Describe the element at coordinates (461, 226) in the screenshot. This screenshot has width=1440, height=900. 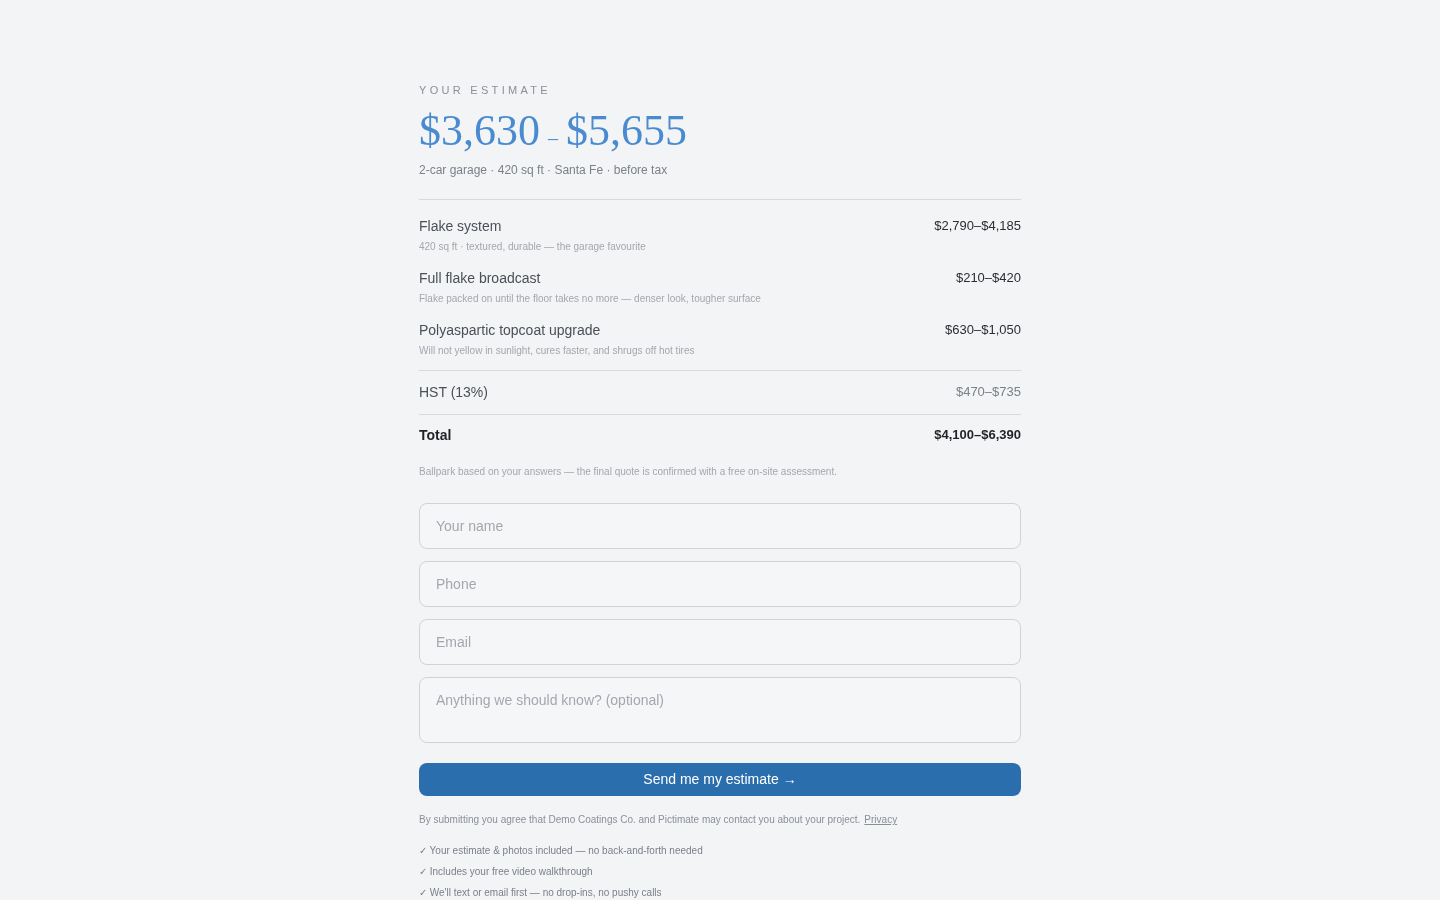
I see `item-name: Flake system` at that location.